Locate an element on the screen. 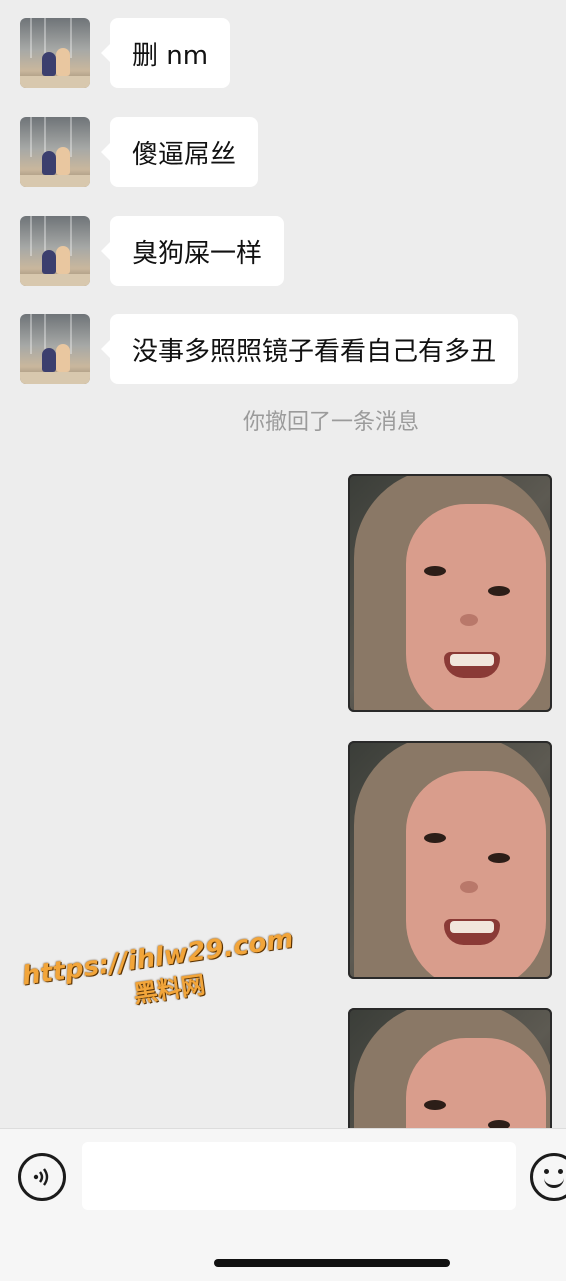 Image resolution: width=566 pixels, height=1281 pixels. message-row: 臭狗屎一样 is located at coordinates (152, 251).